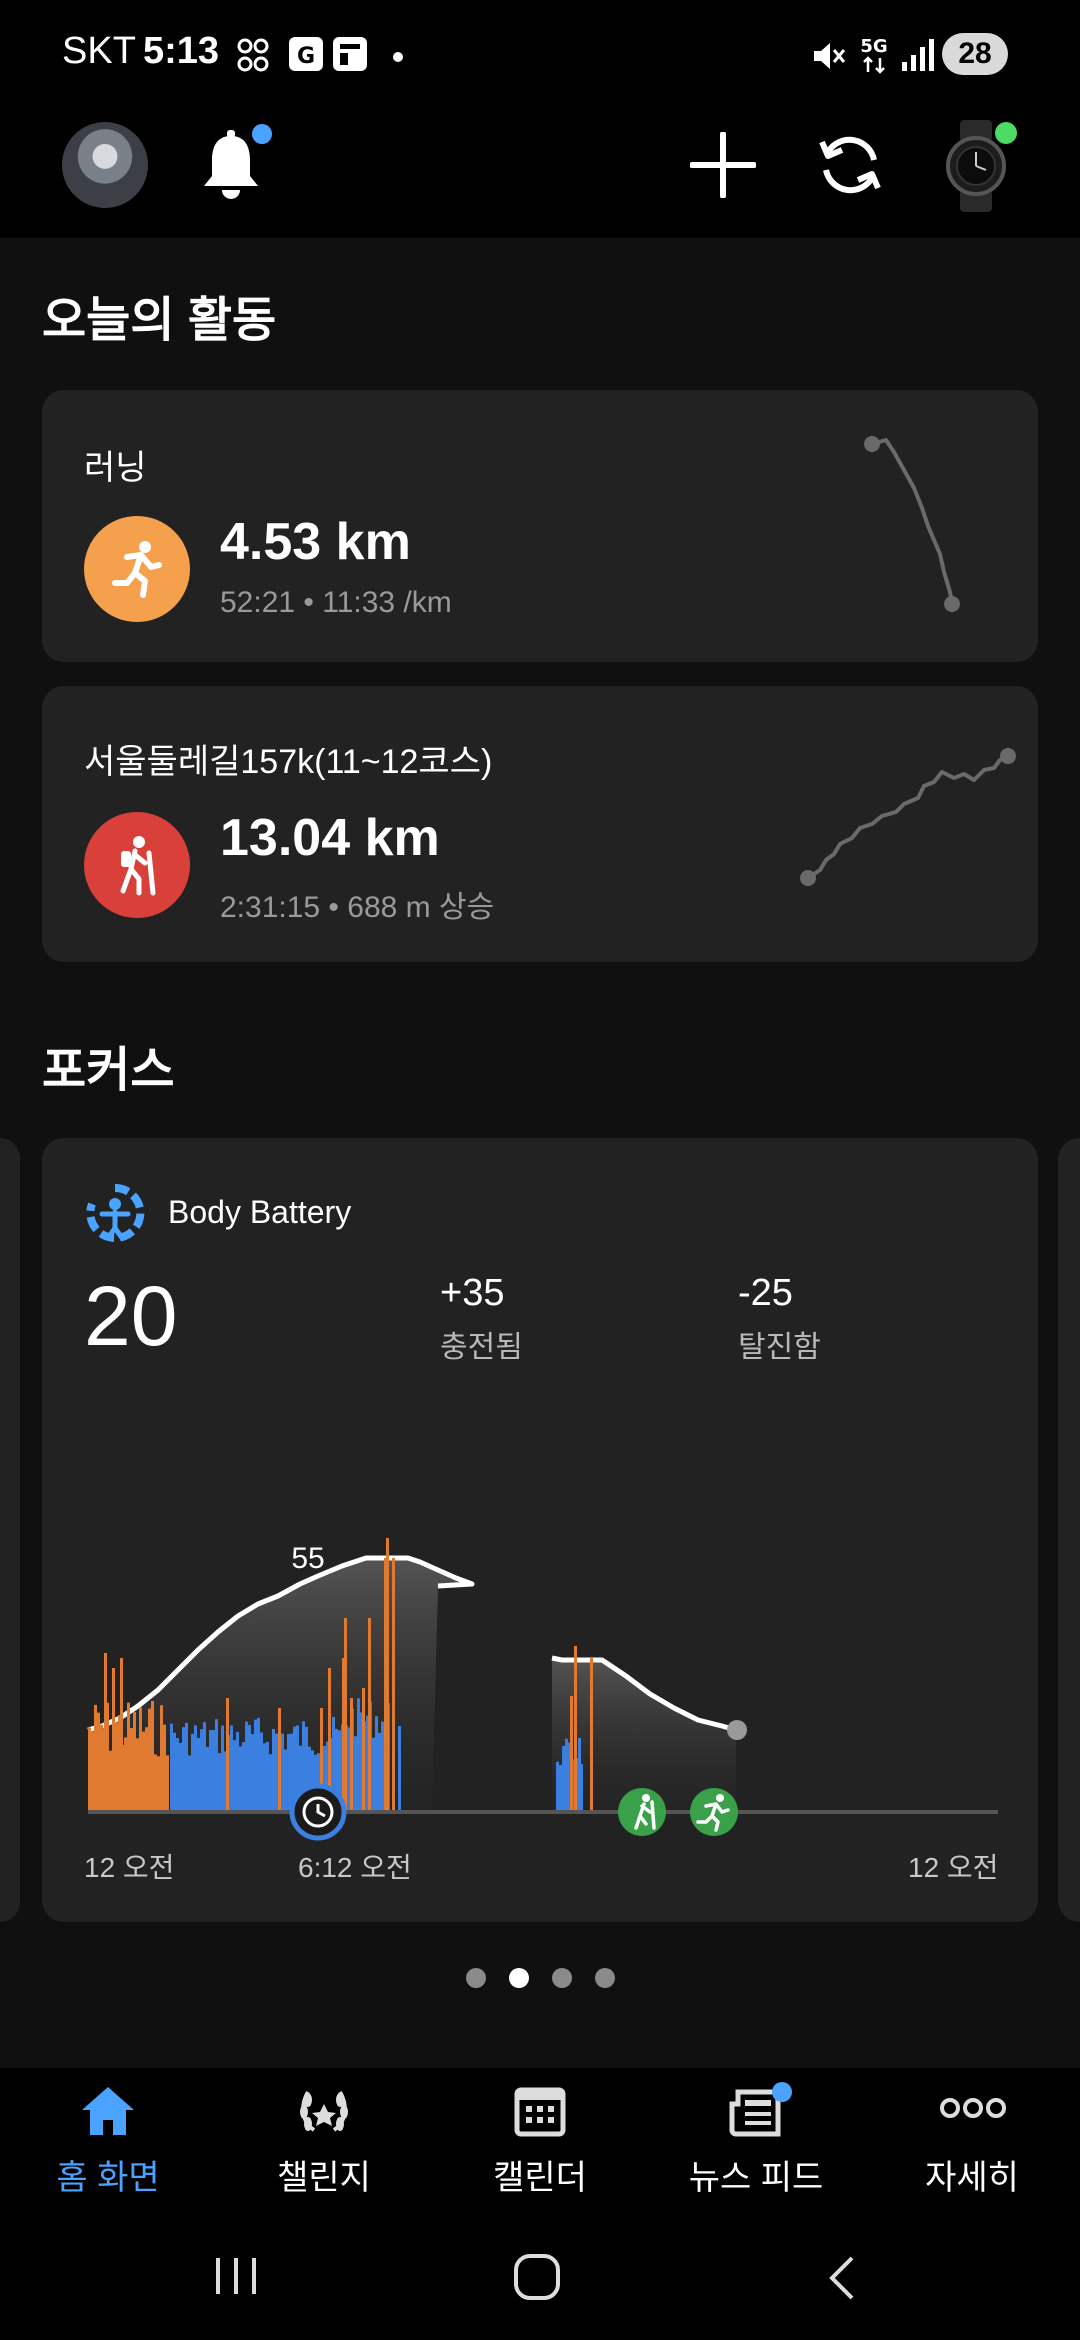  What do you see at coordinates (315, 542) in the screenshot?
I see `activity-distance: 4.53 km` at bounding box center [315, 542].